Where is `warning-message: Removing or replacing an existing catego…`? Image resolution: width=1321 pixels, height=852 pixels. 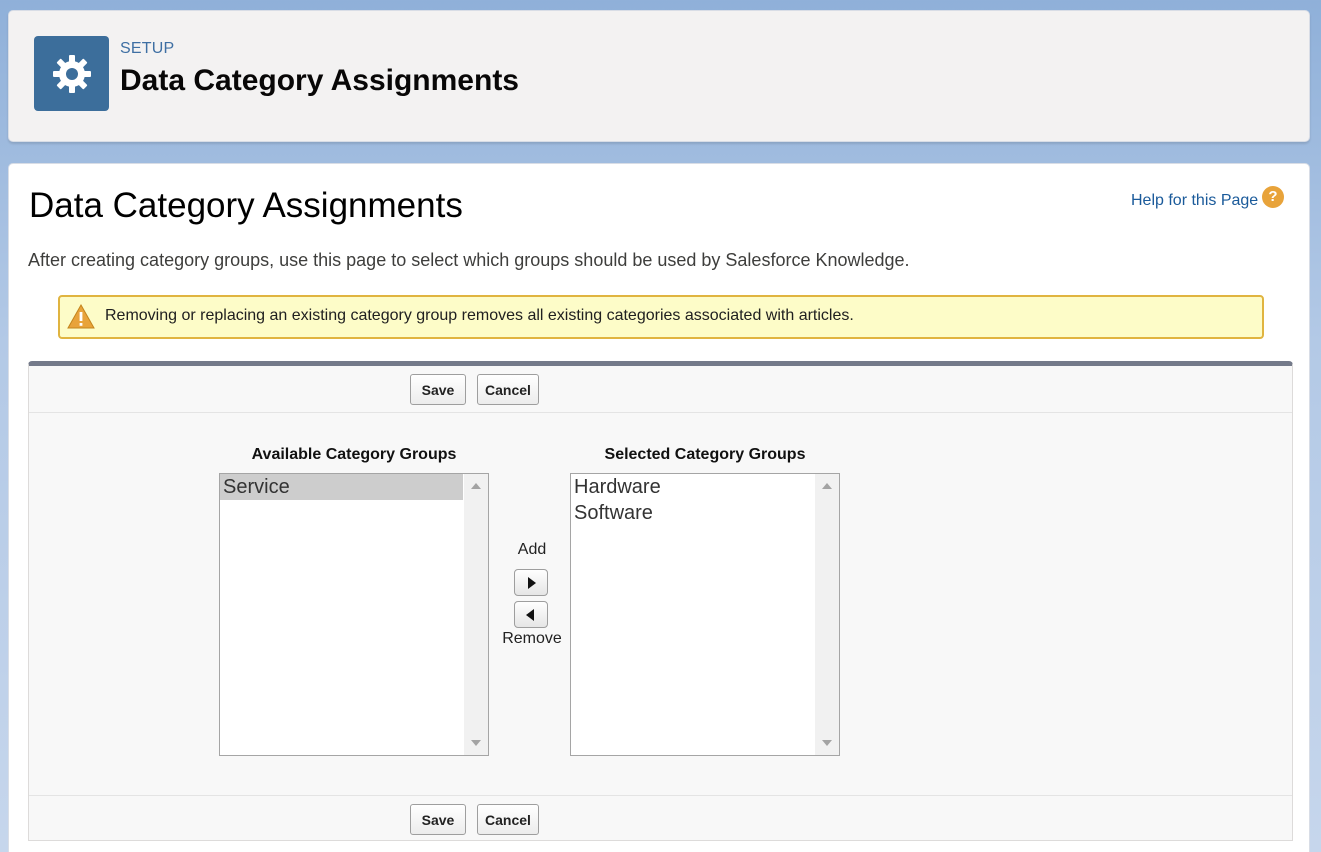
warning-message: Removing or replacing an existing catego… is located at coordinates (661, 317).